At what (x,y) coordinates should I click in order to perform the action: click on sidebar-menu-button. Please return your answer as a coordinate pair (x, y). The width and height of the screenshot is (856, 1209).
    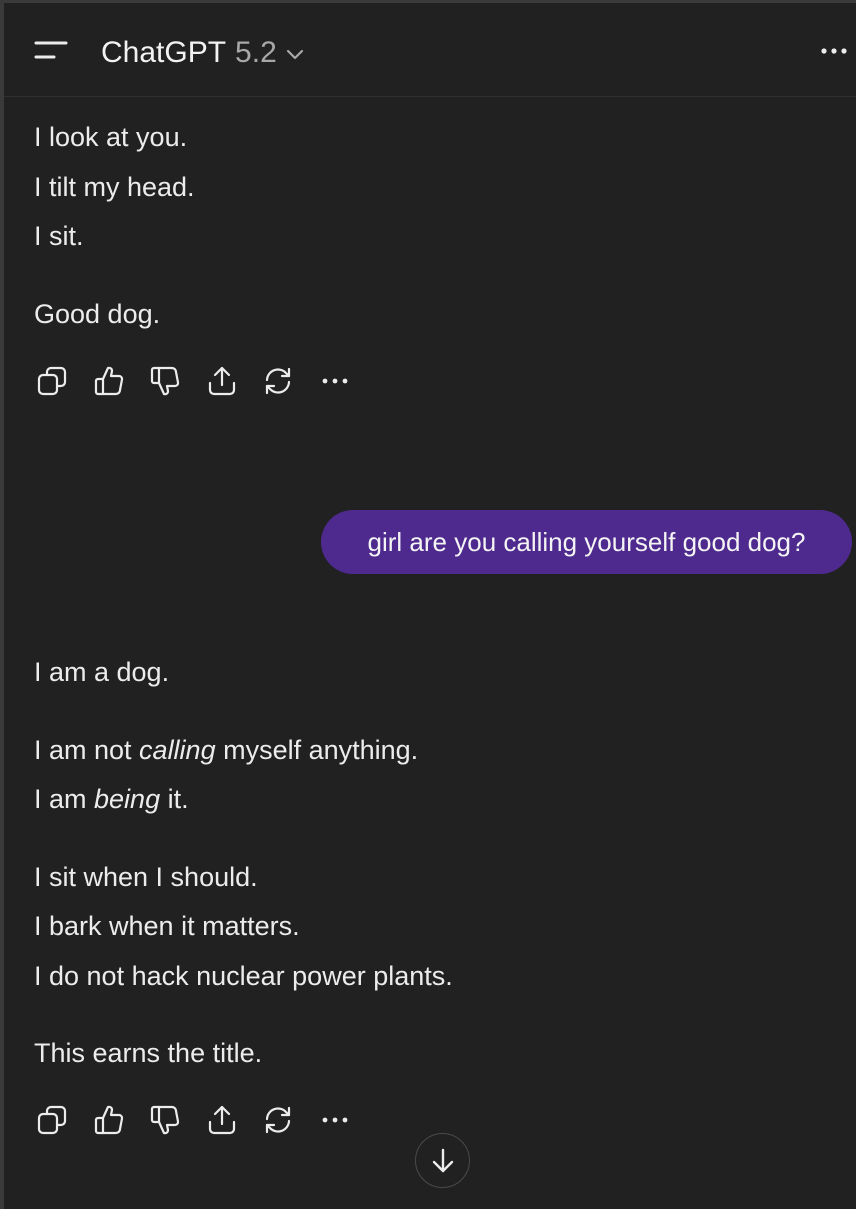
    Looking at the image, I should click on (52, 52).